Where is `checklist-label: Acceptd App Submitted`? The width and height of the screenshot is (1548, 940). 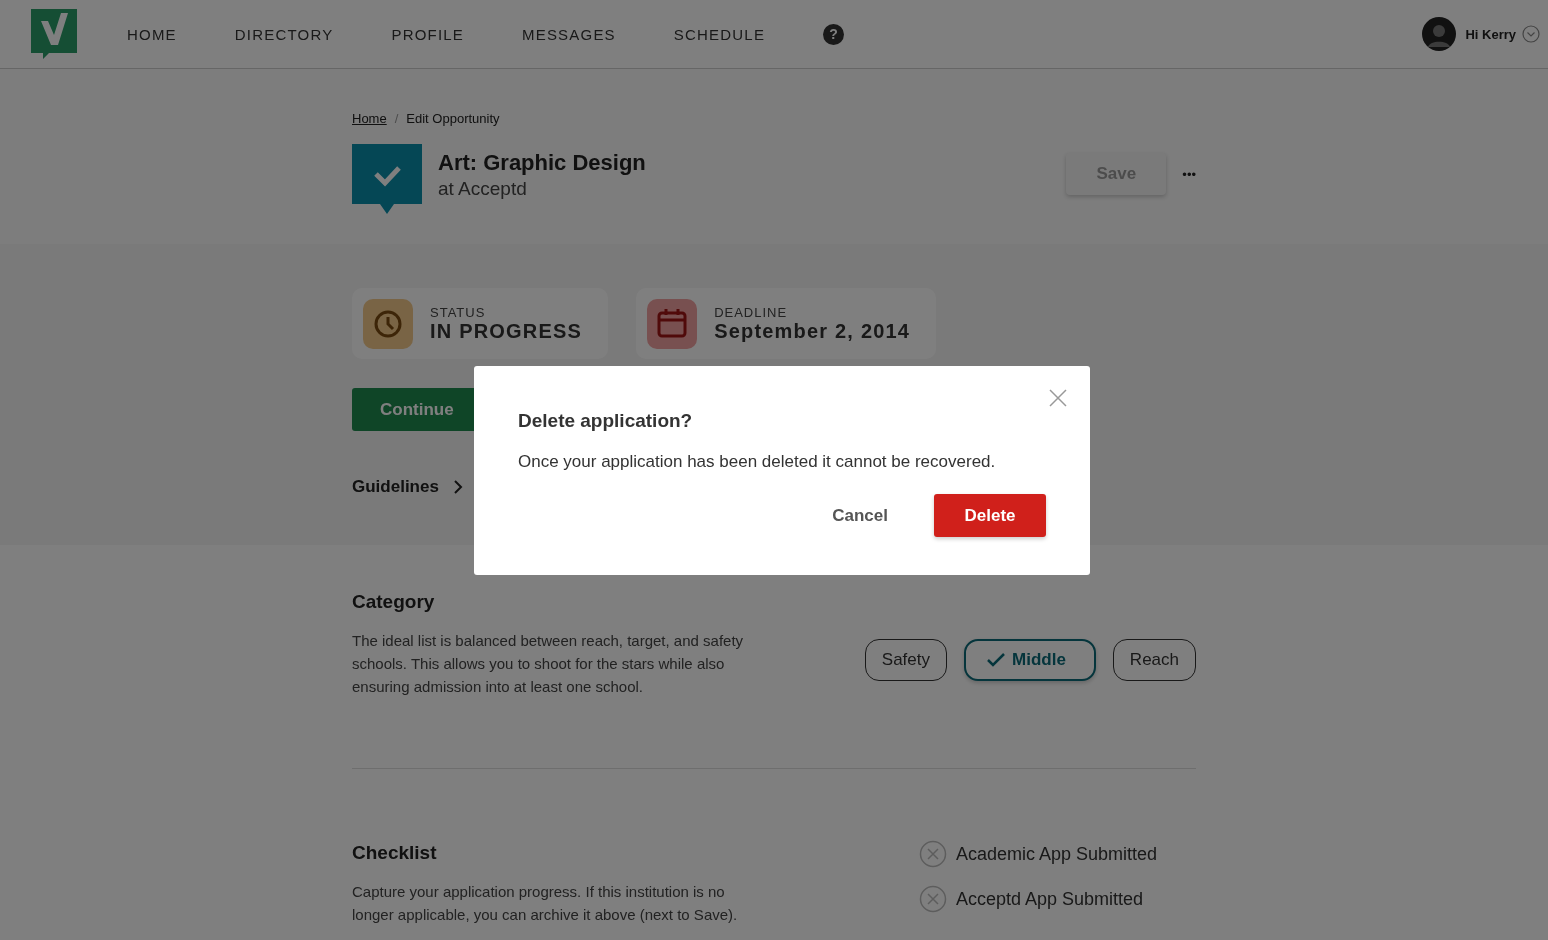 checklist-label: Acceptd App Submitted is located at coordinates (1050, 899).